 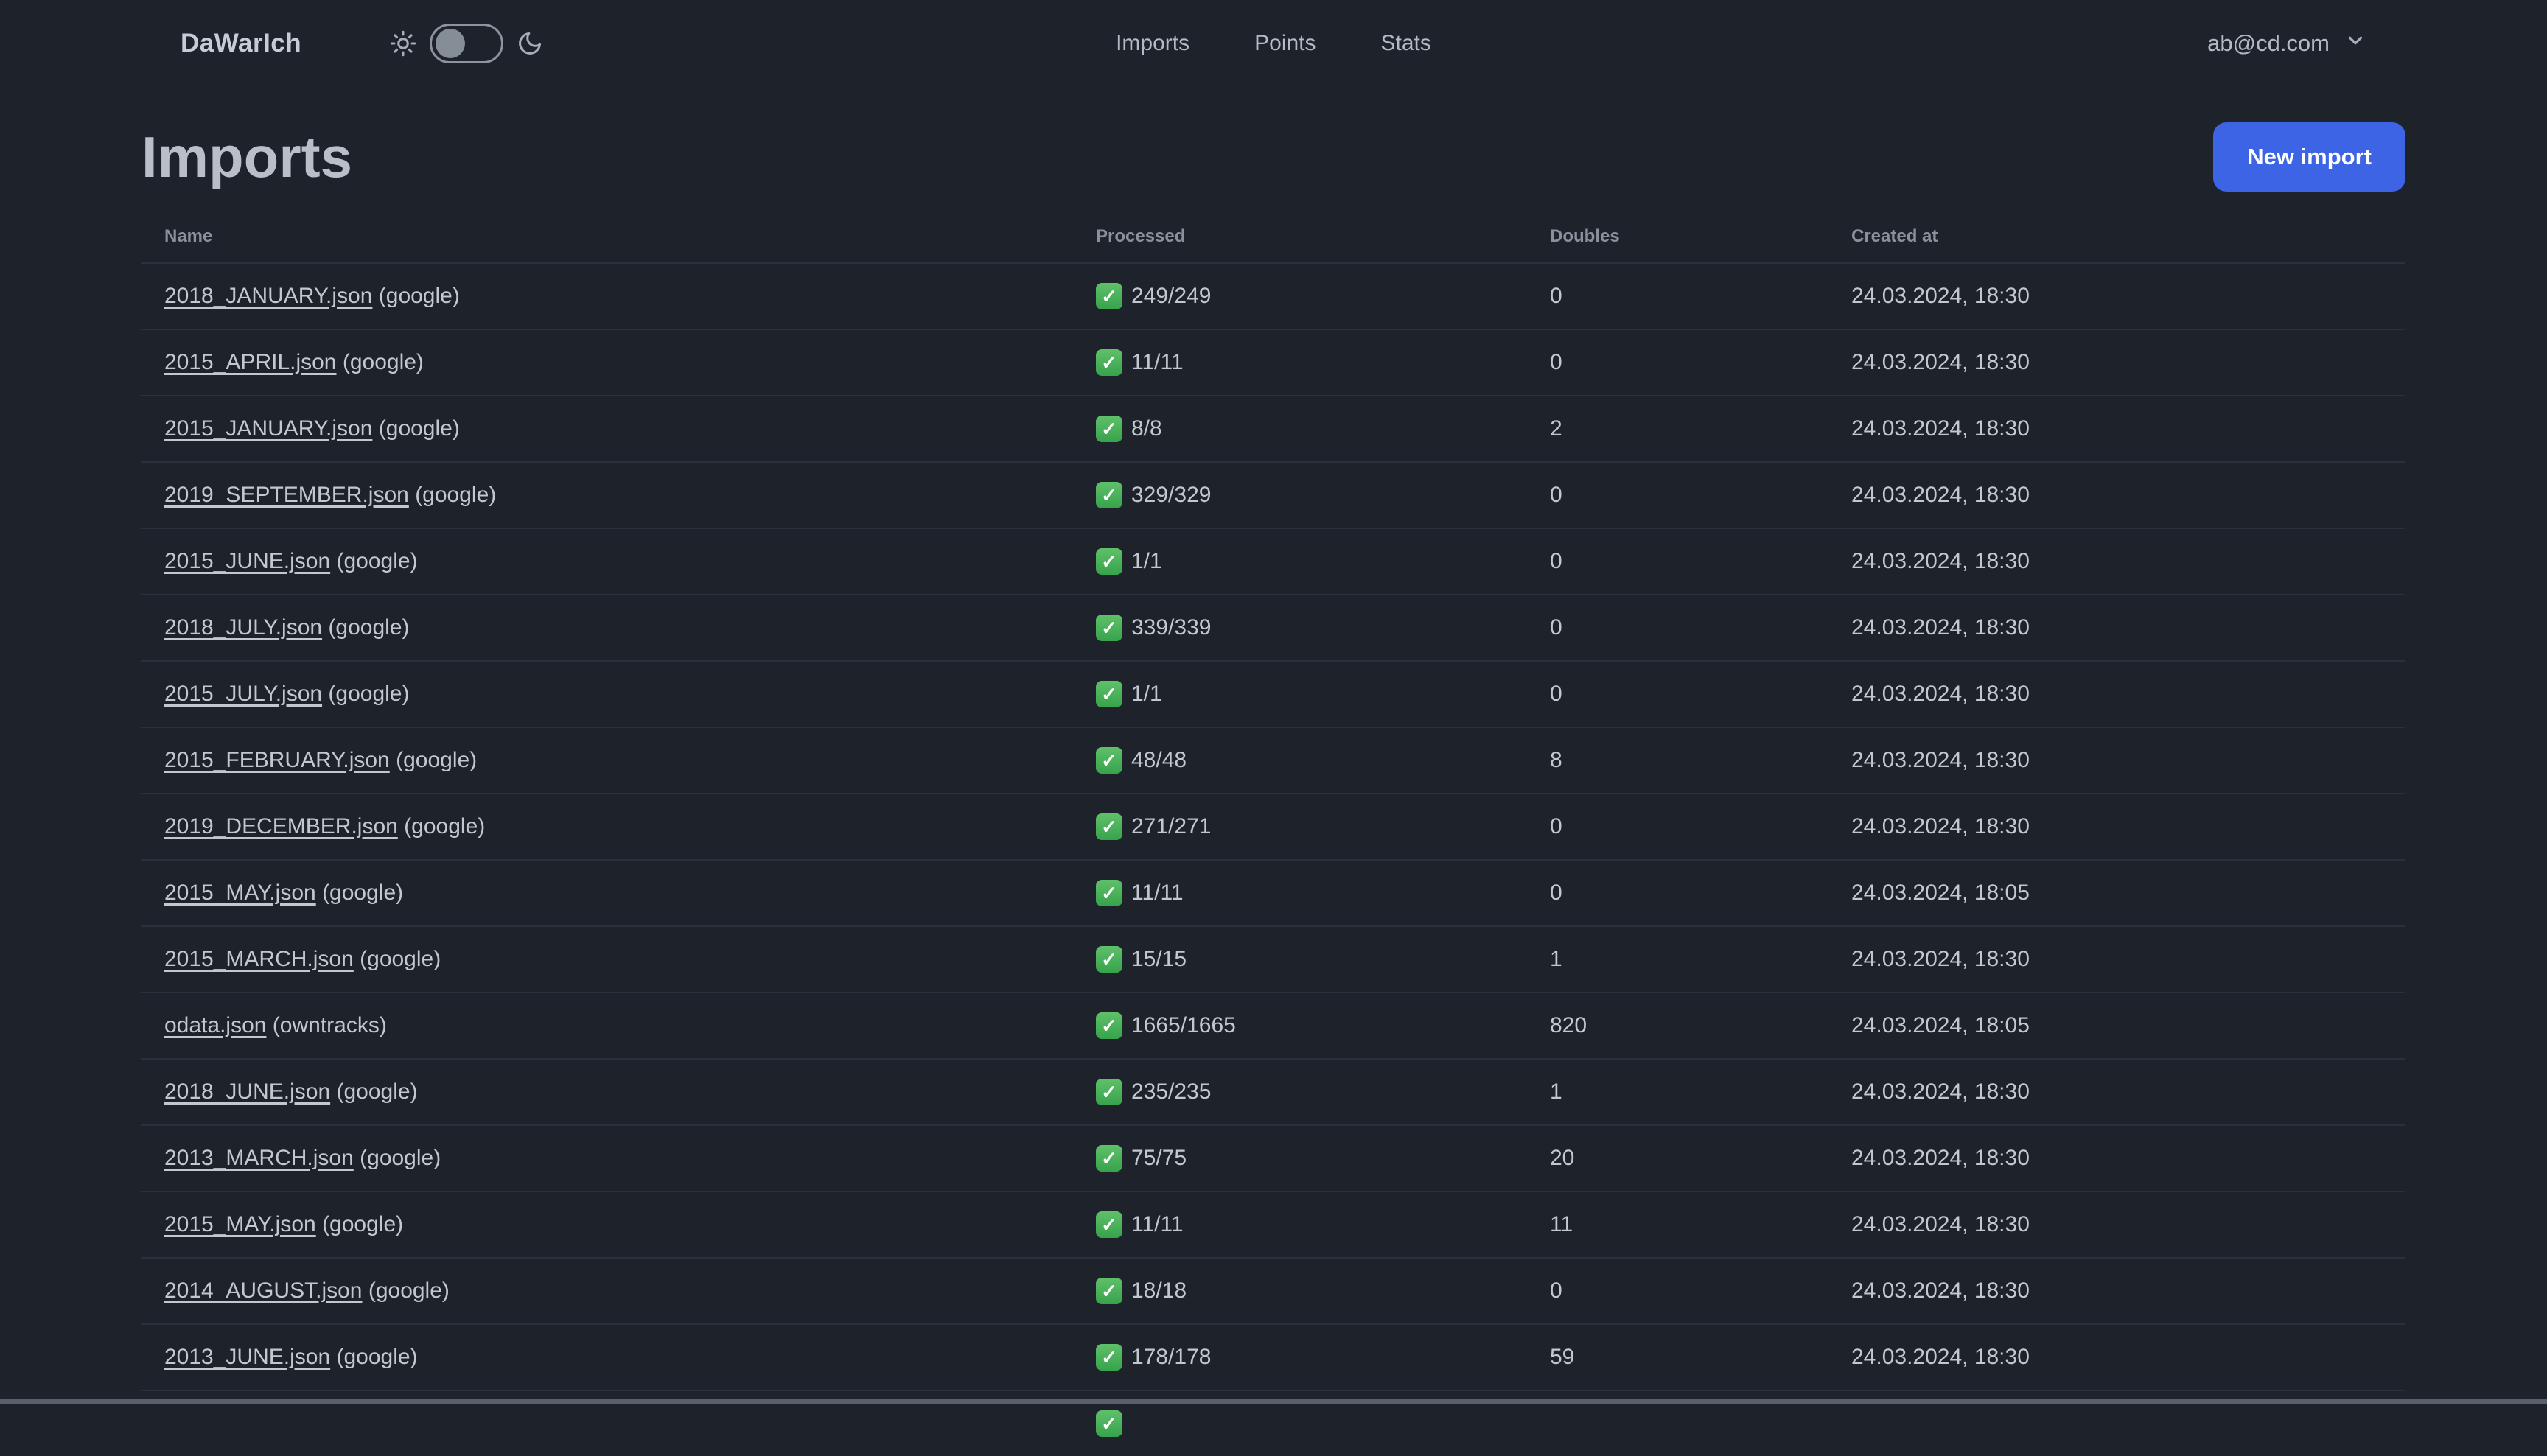 What do you see at coordinates (259, 1158) in the screenshot?
I see `import-file-link: 2013_MARCH.json` at bounding box center [259, 1158].